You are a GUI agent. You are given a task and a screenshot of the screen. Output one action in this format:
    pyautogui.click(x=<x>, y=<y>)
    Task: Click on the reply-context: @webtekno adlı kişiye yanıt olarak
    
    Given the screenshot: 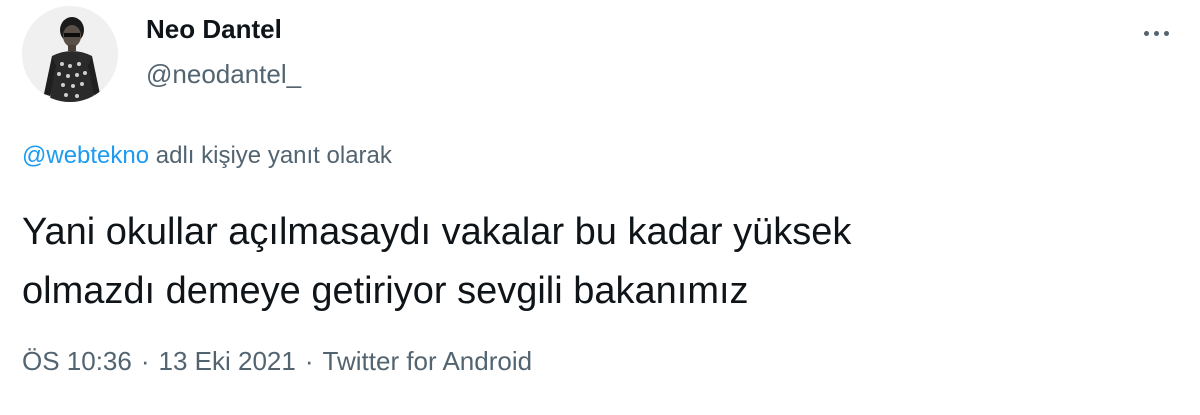 What is the action you would take?
    pyautogui.click(x=207, y=156)
    